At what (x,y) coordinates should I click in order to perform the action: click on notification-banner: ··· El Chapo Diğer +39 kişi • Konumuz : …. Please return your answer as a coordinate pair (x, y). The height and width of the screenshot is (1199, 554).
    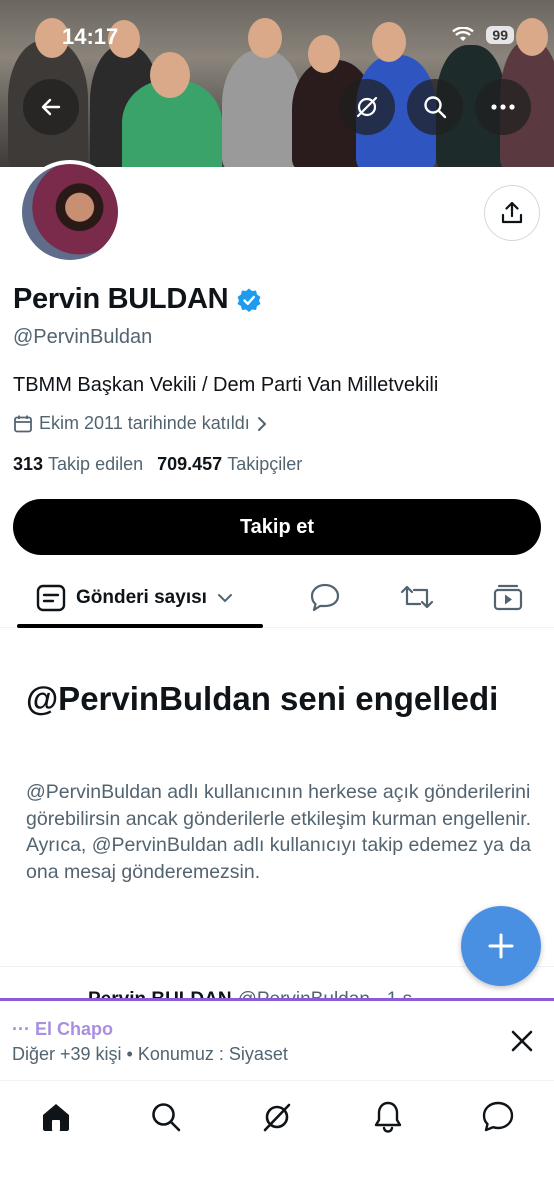
    Looking at the image, I should click on (277, 1041).